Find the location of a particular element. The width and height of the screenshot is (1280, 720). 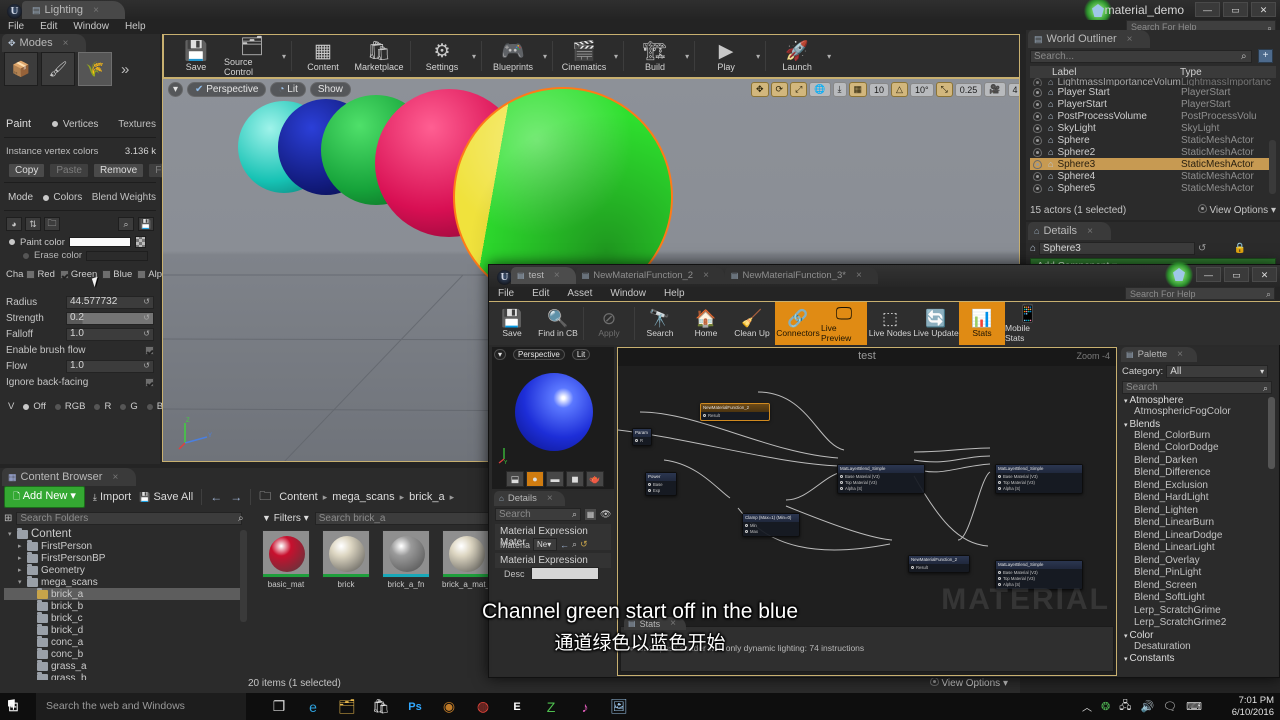

palette-item: AtmosphericFogColor is located at coordinates (1196, 412).